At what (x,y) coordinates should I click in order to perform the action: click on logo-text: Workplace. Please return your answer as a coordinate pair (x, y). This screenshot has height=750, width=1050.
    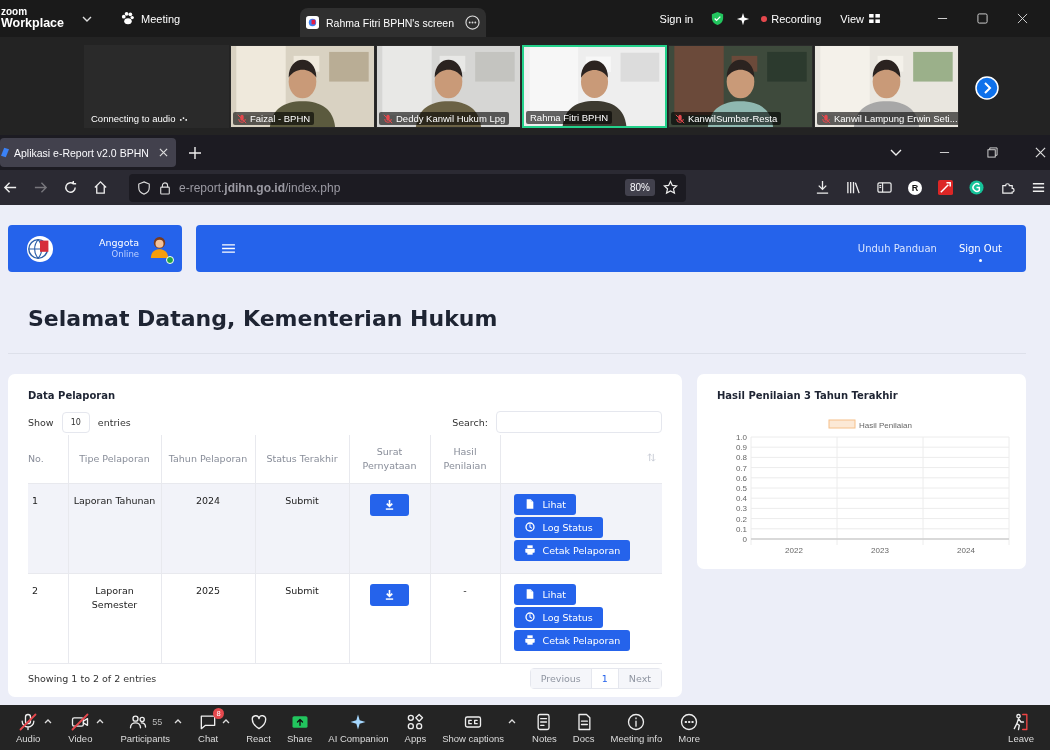
    Looking at the image, I should click on (33, 23).